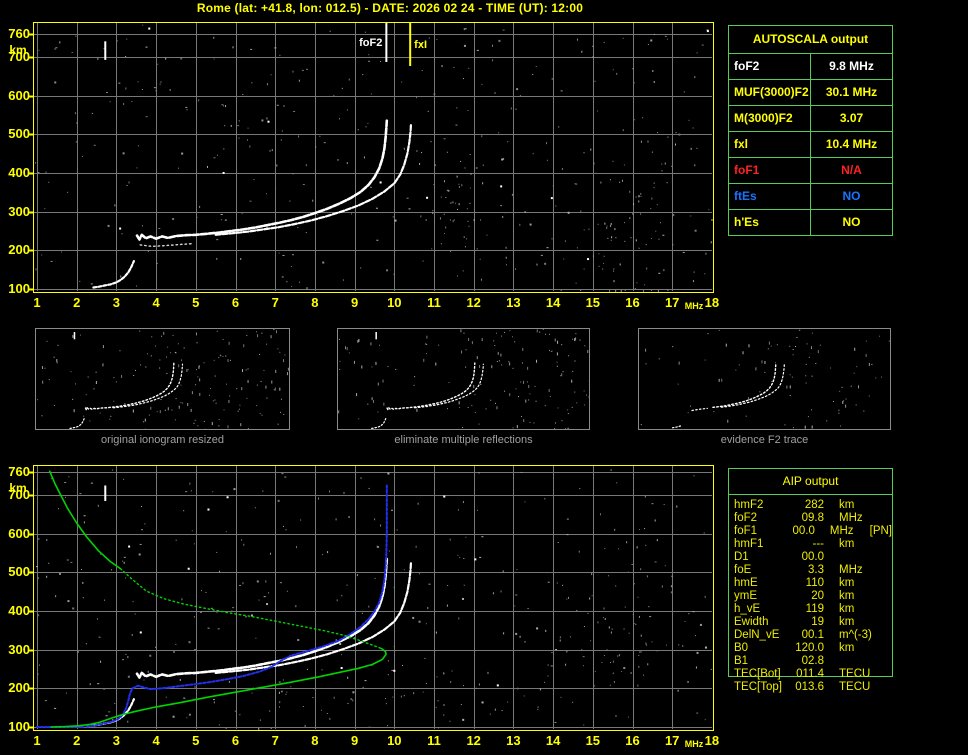 This screenshot has width=968, height=755. I want to click on x-tick-label: 4, so click(156, 302).